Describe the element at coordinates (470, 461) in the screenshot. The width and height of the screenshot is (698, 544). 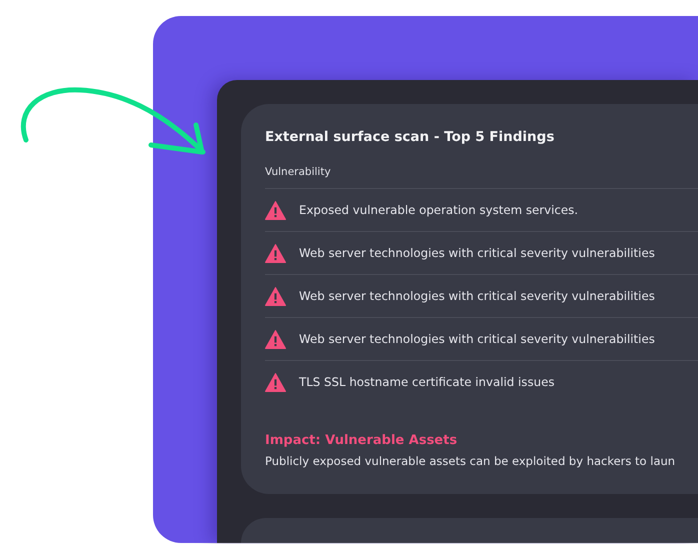
I see `impact-description: Publicly exposed vulnerable assets can be exploited by hackers to laun` at that location.